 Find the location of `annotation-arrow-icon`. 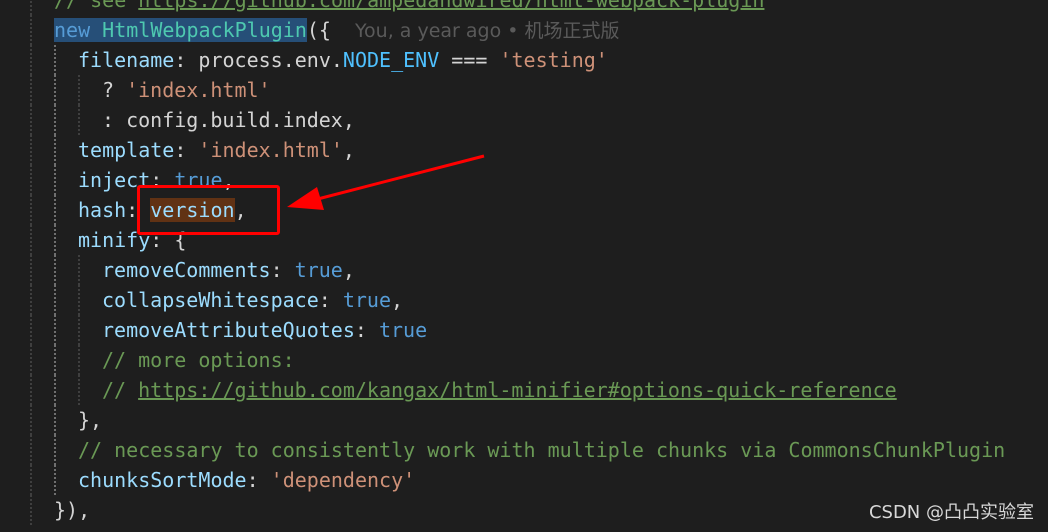

annotation-arrow-icon is located at coordinates (386, 182).